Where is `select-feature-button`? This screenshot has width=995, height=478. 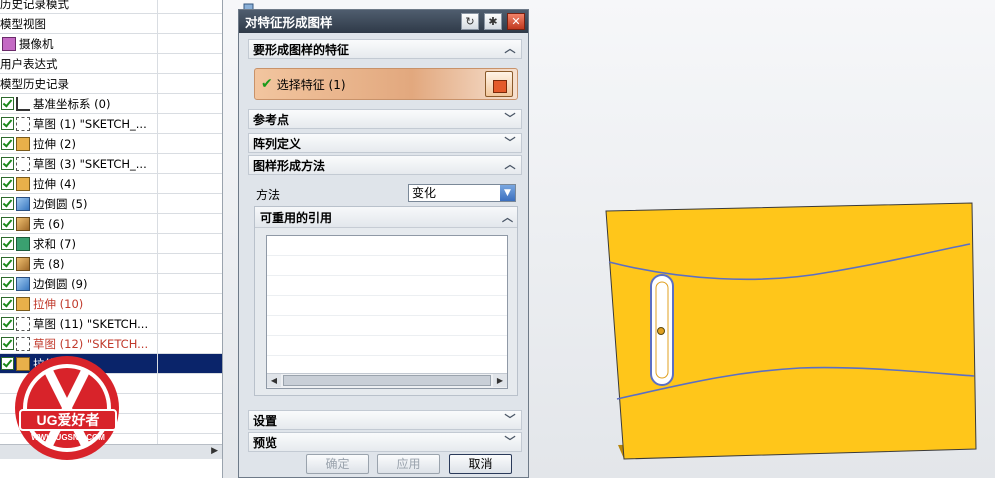 select-feature-button is located at coordinates (499, 84).